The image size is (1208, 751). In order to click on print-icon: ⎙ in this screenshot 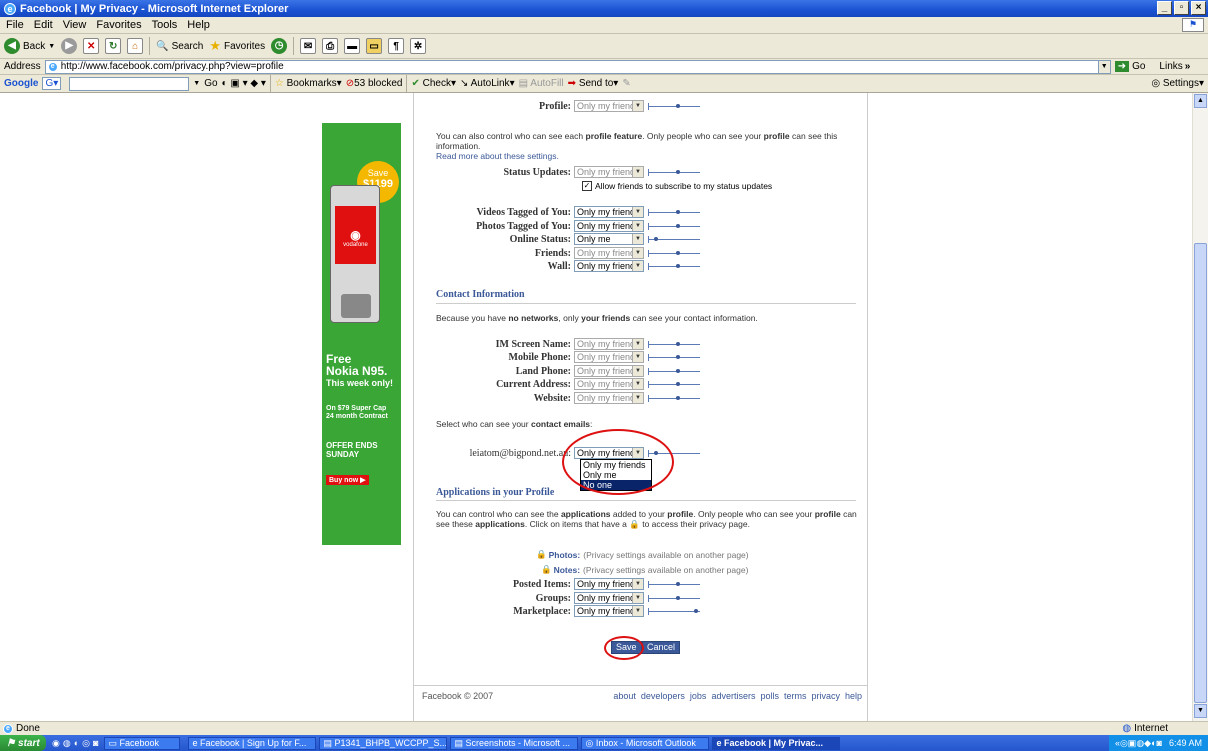, I will do `click(330, 46)`.